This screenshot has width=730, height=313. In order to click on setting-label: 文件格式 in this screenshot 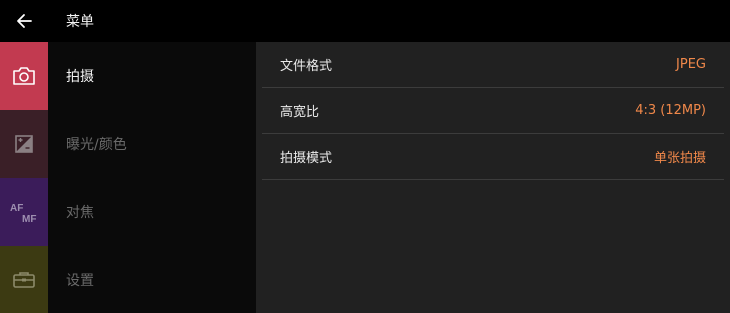, I will do `click(306, 66)`.